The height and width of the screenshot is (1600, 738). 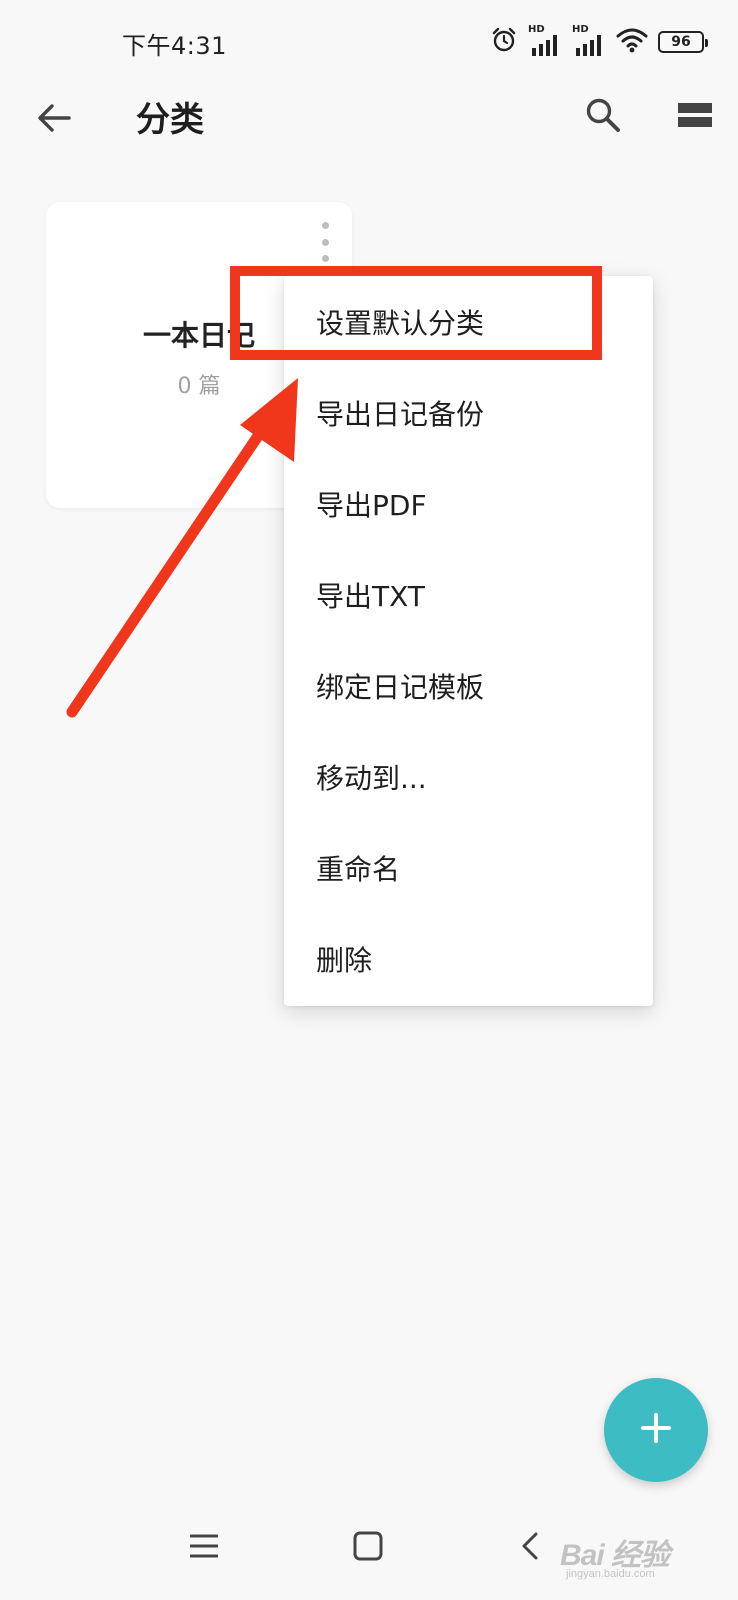 I want to click on watermark: Bai 经验 jingyan.baidu.com, so click(x=640, y=1556).